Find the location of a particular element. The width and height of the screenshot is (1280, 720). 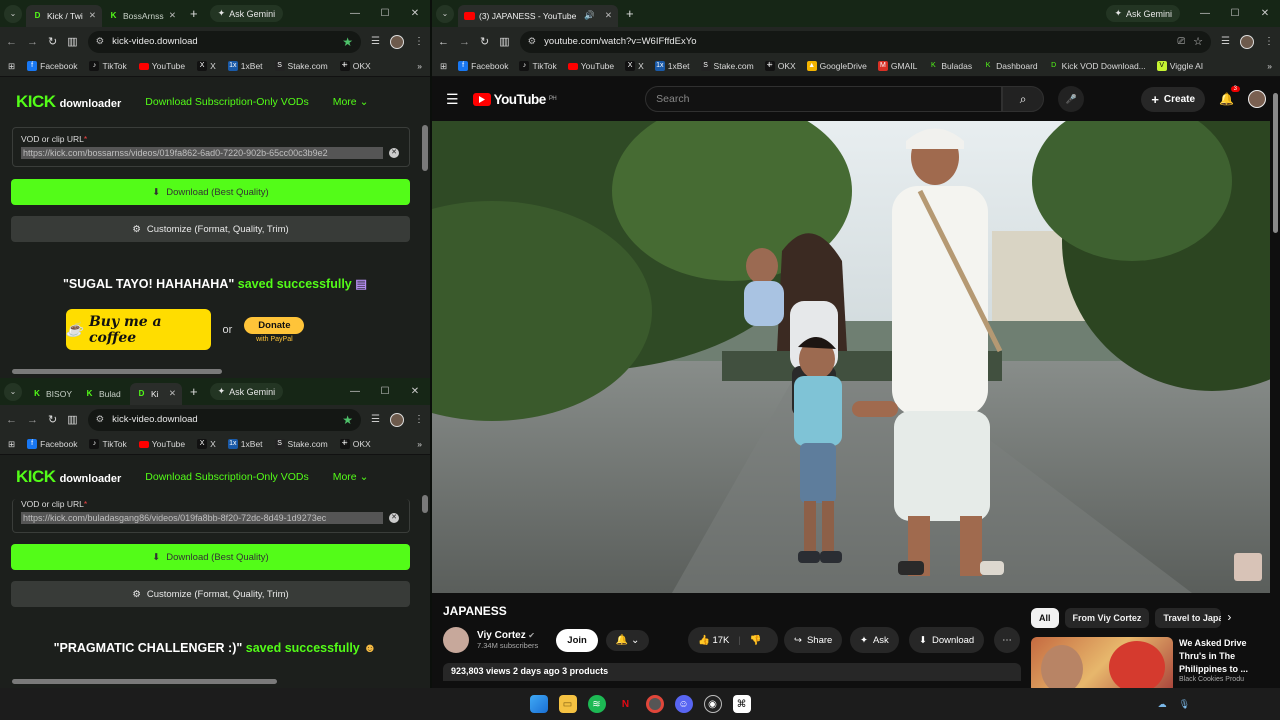

join-button: Join is located at coordinates (577, 640).